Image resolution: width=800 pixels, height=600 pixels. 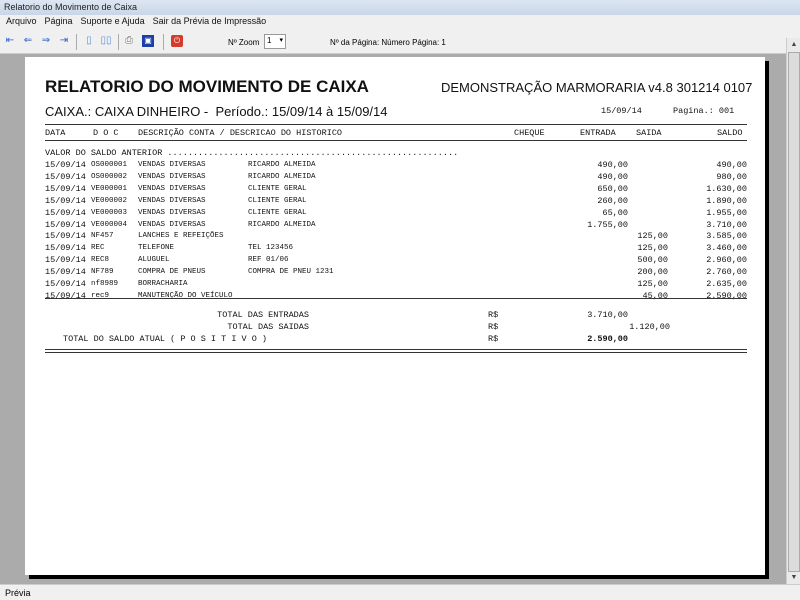 I want to click on scroll-up-icon: ▲, so click(x=793, y=44).